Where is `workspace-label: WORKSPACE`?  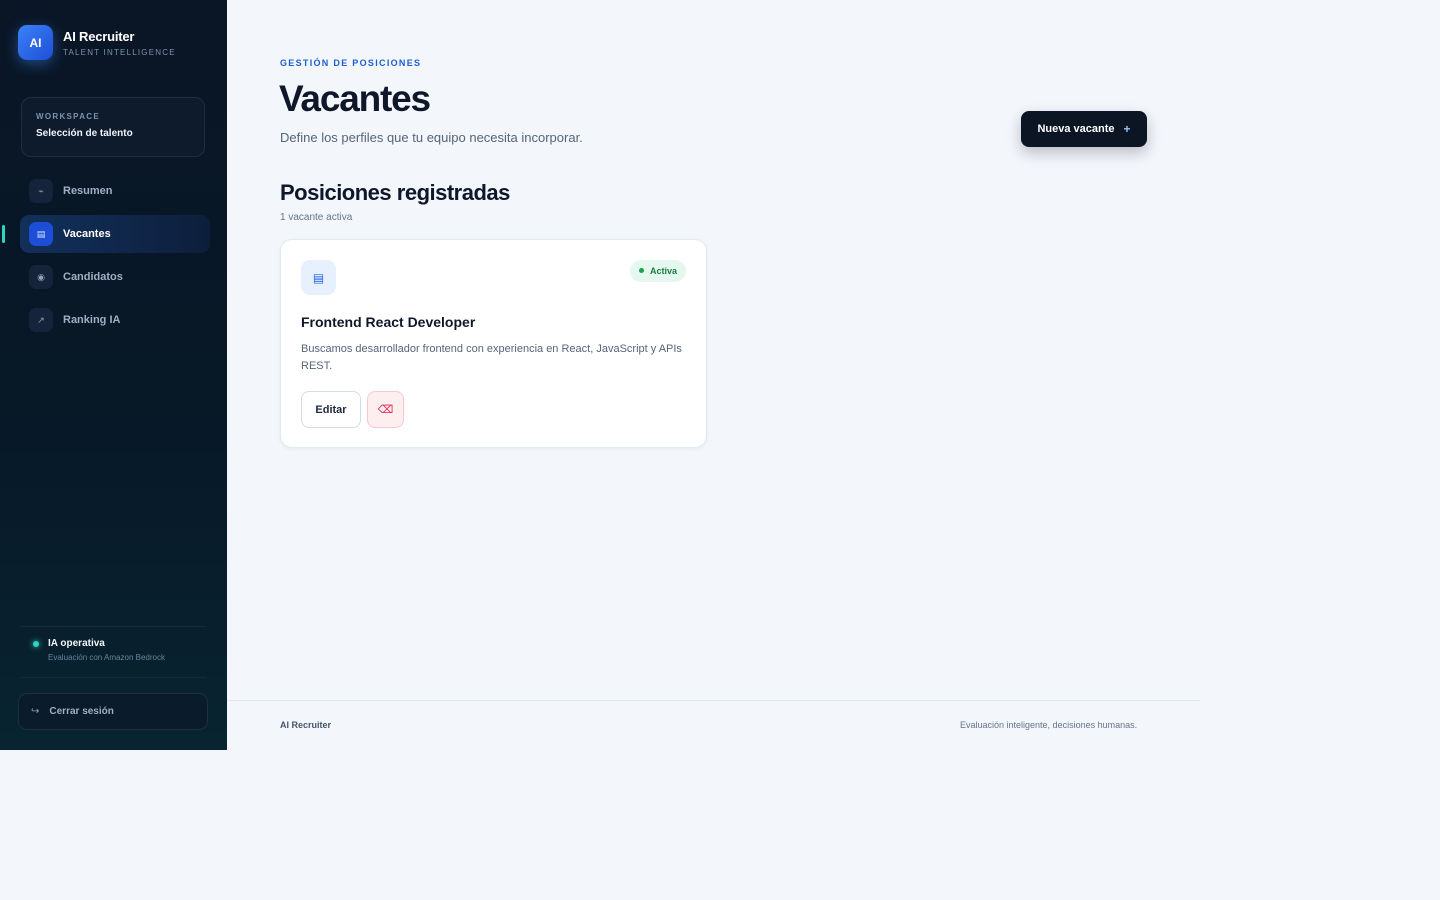 workspace-label: WORKSPACE is located at coordinates (68, 116).